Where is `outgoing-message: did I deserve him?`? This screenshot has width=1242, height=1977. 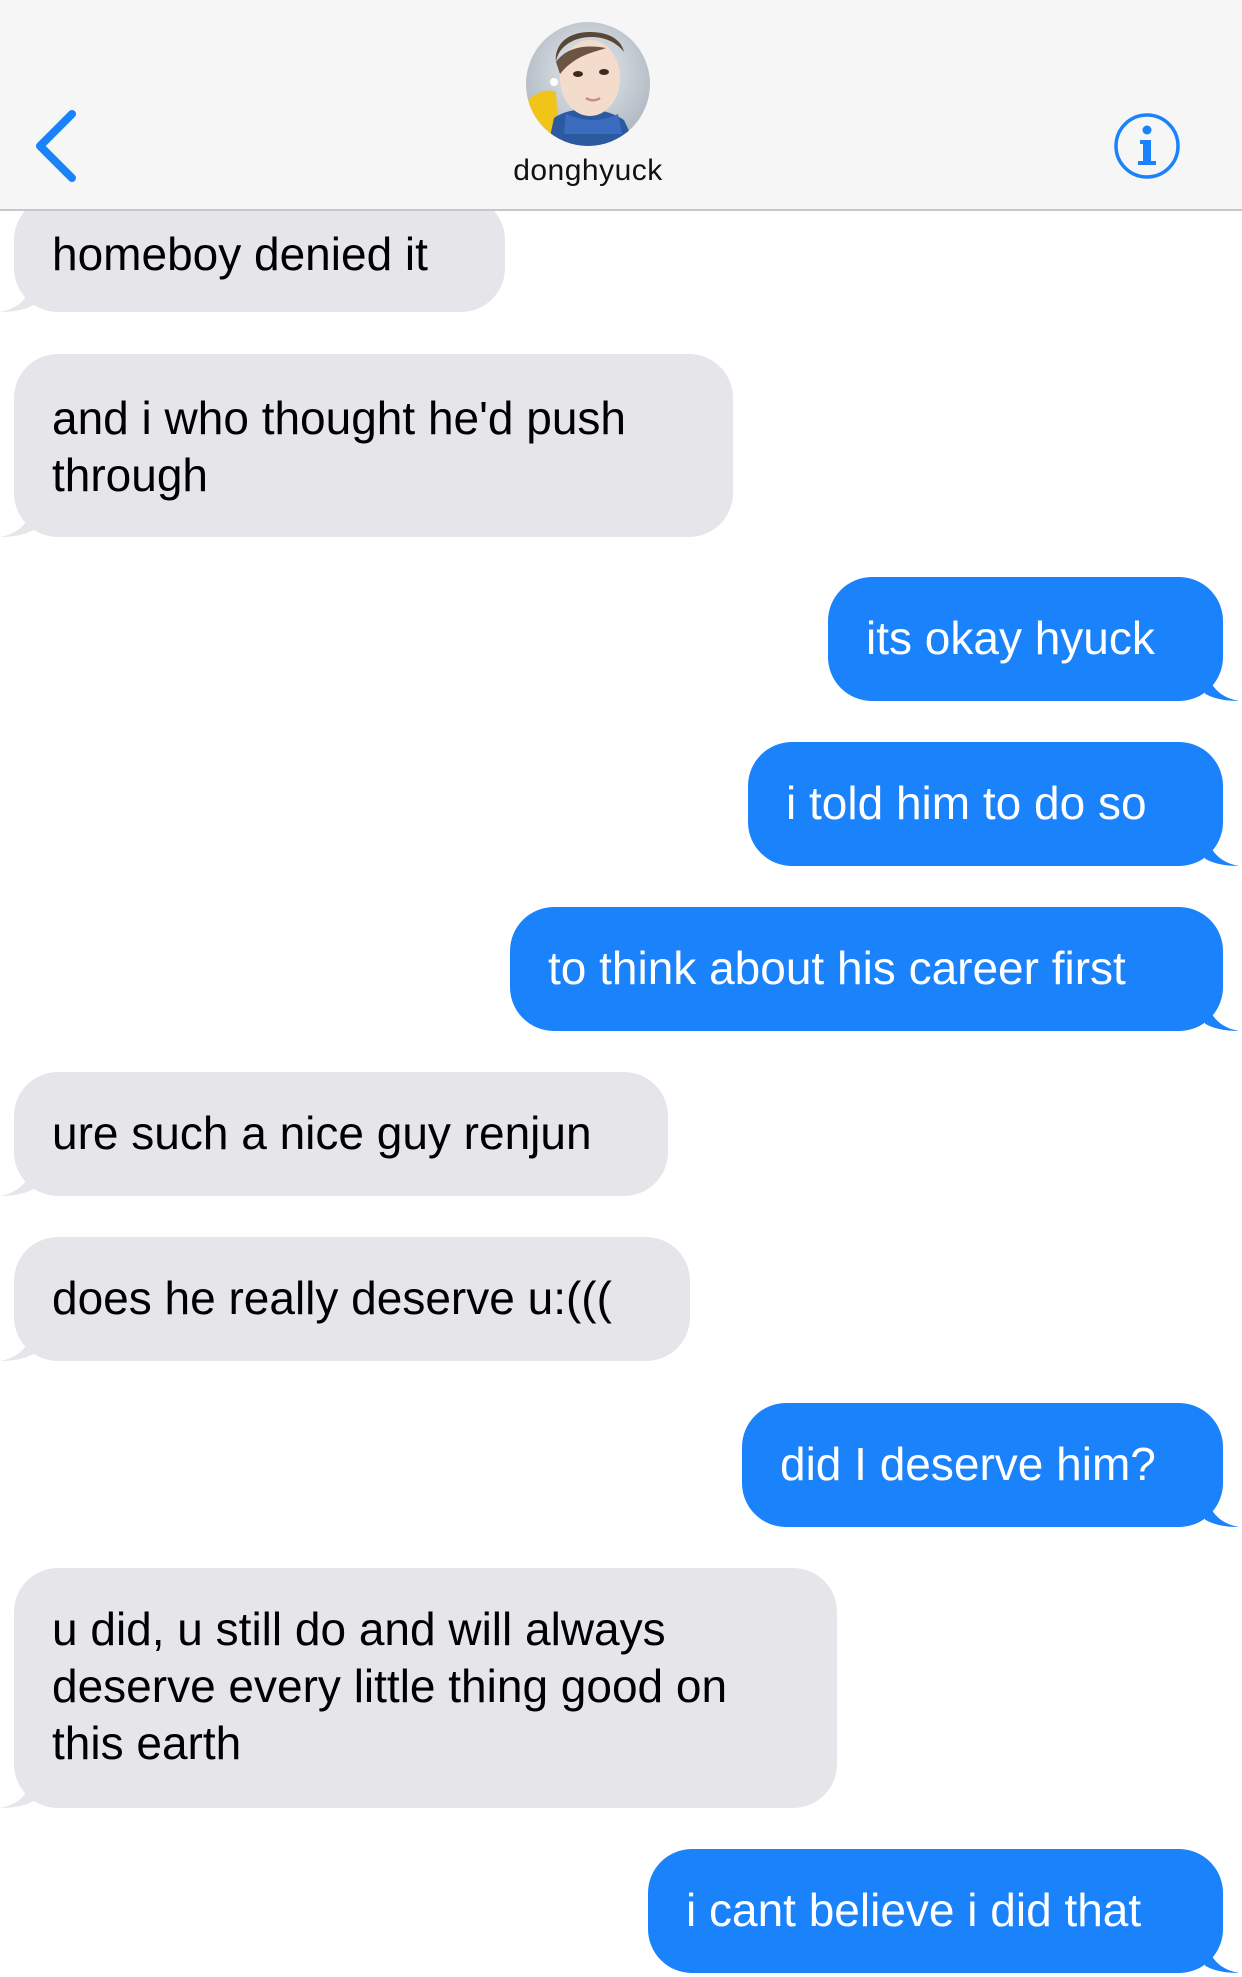 outgoing-message: did I deserve him? is located at coordinates (990, 1465).